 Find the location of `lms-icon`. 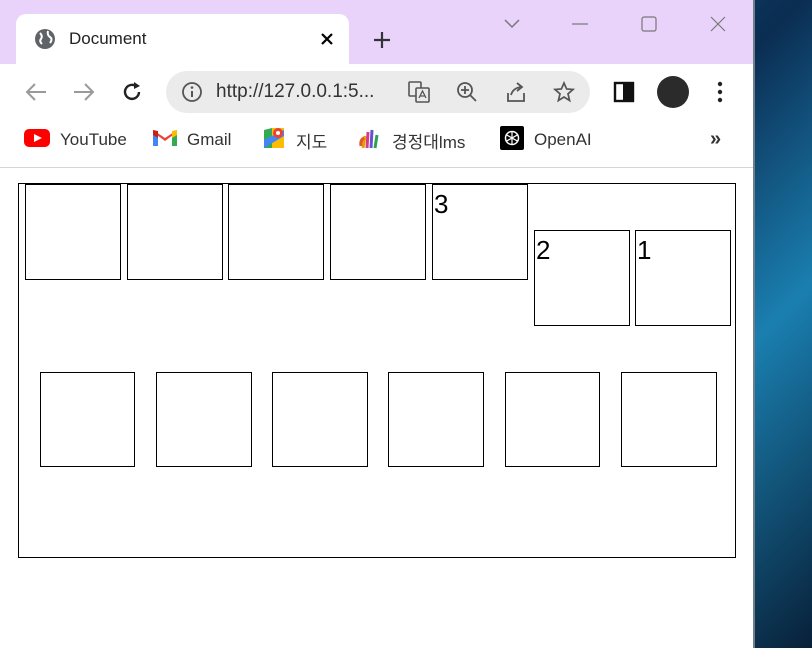

lms-icon is located at coordinates (370, 140).